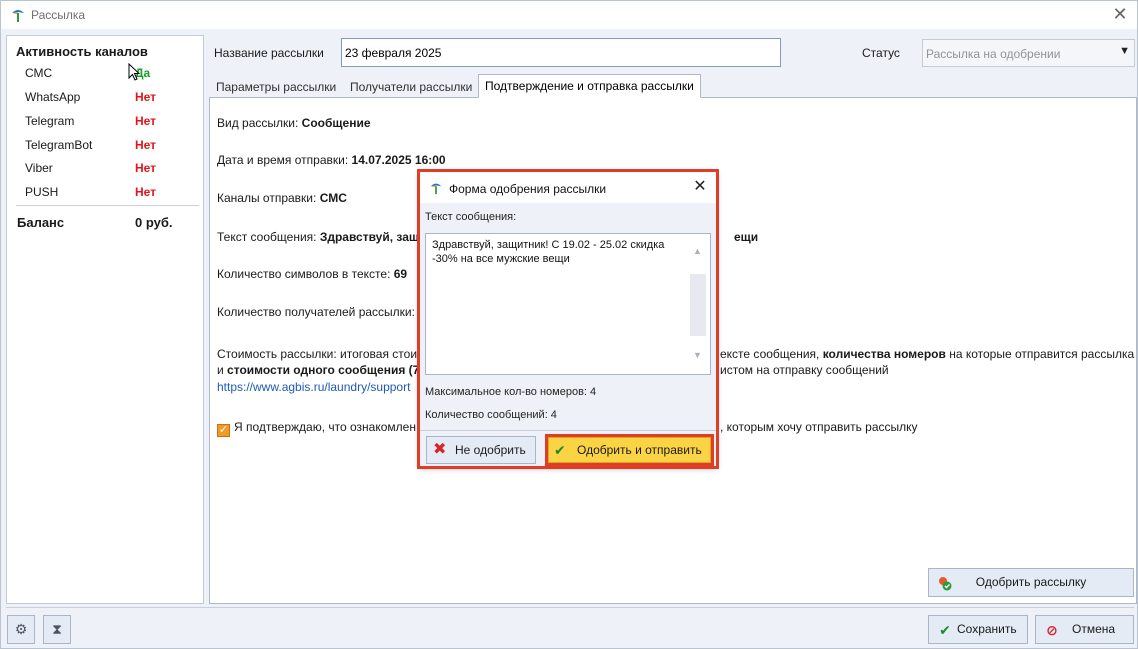 The image size is (1138, 649). Describe the element at coordinates (42, 192) in the screenshot. I see `channel-name: PUSH` at that location.